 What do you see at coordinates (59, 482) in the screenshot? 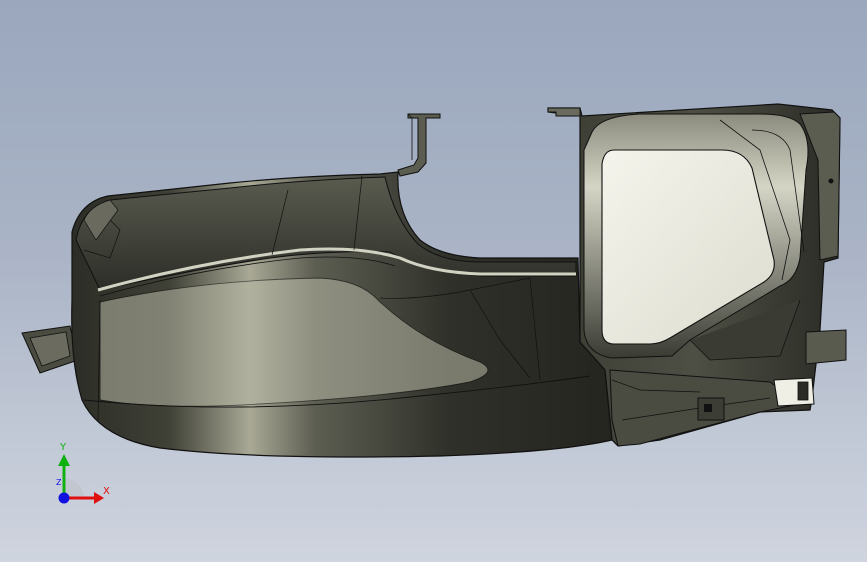
I see `z-axis-label: Z` at bounding box center [59, 482].